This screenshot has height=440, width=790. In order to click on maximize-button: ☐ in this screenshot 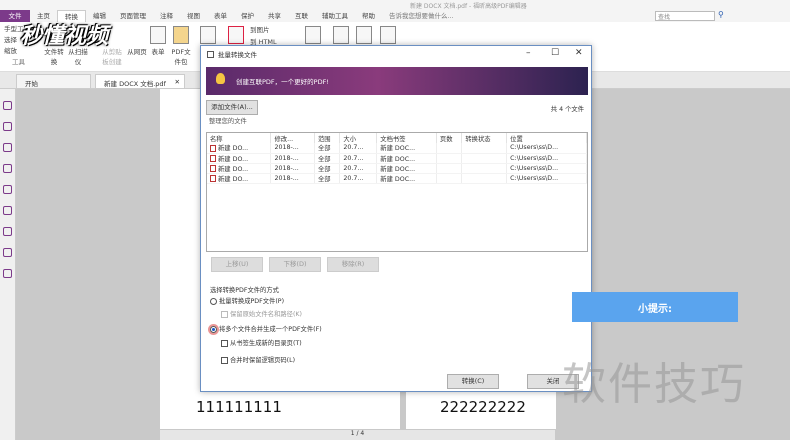, I will do `click(555, 53)`.